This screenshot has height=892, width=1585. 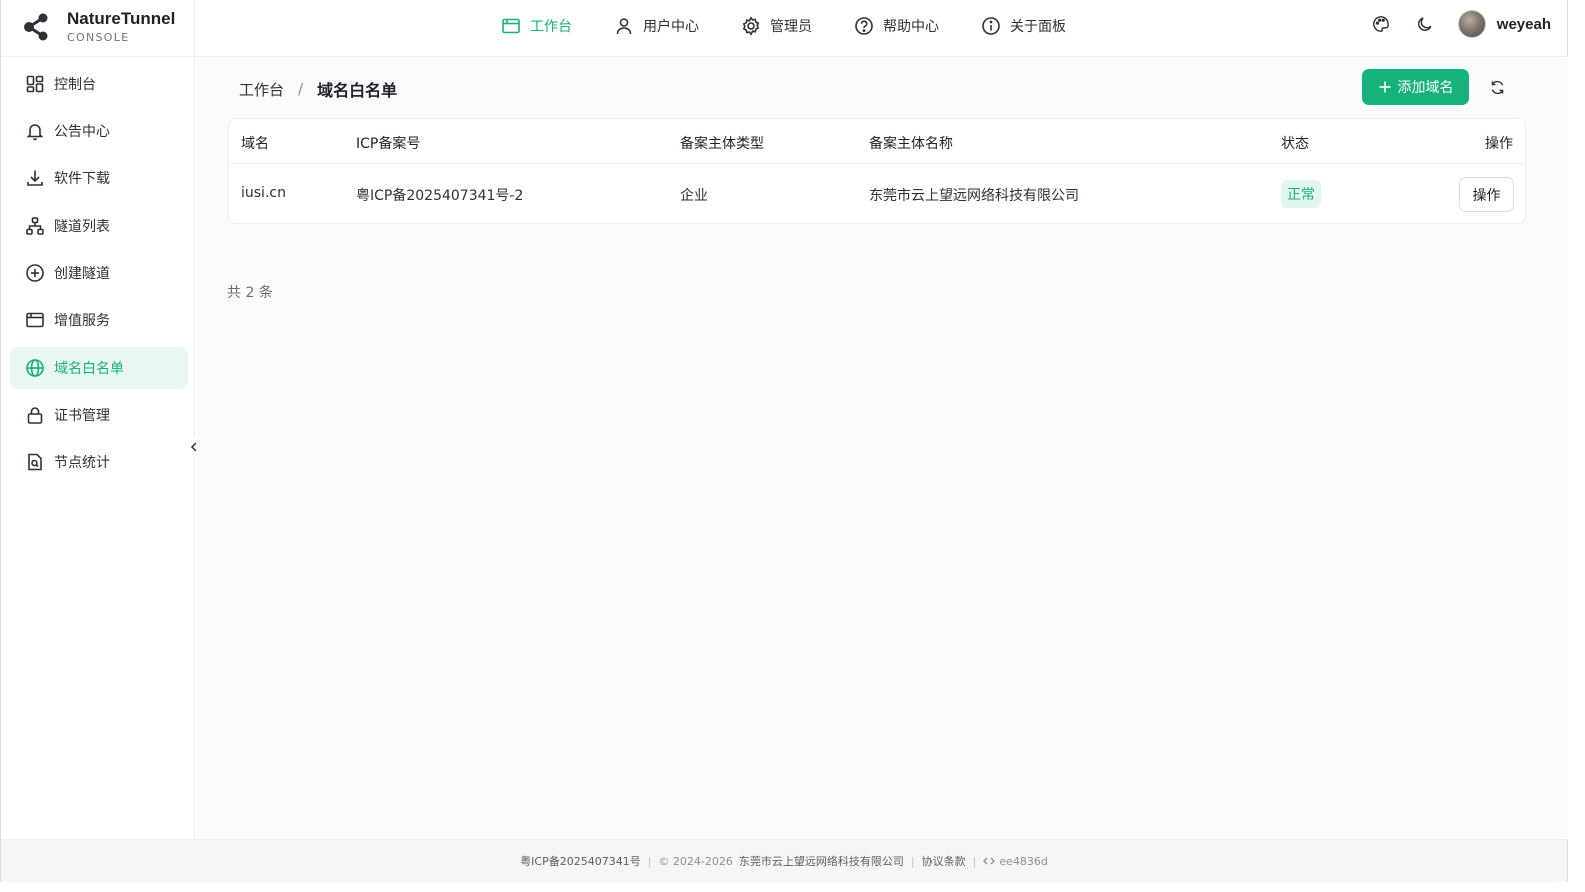 What do you see at coordinates (821, 861) in the screenshot?
I see `footer-company: 东莞市云上望远网络科技有限公司` at bounding box center [821, 861].